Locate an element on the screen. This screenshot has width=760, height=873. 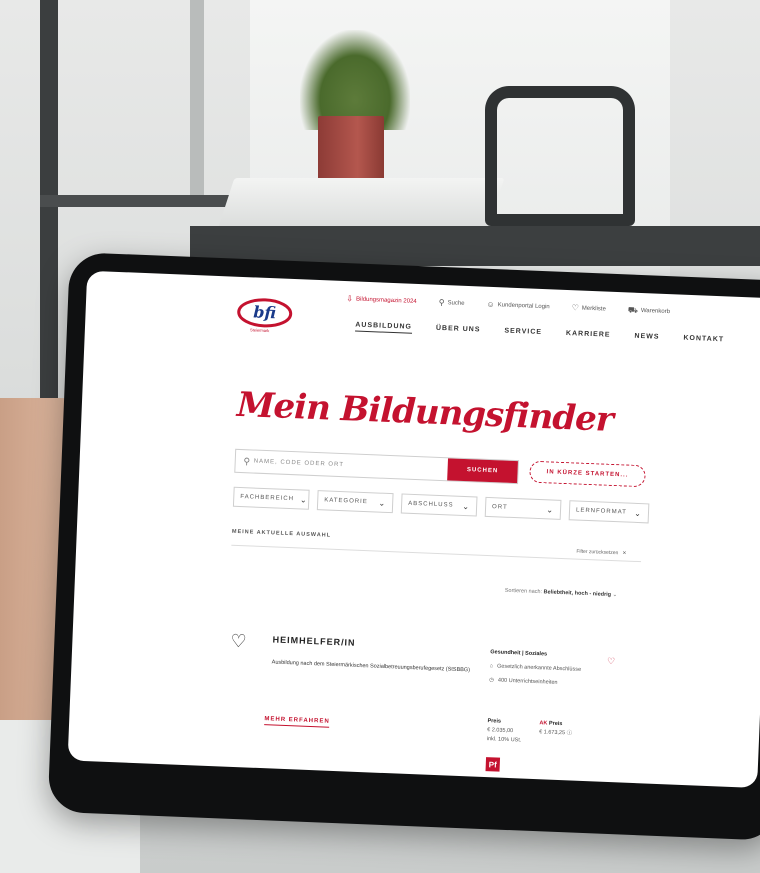
search-link: ⚲ Suche is located at coordinates (451, 302).